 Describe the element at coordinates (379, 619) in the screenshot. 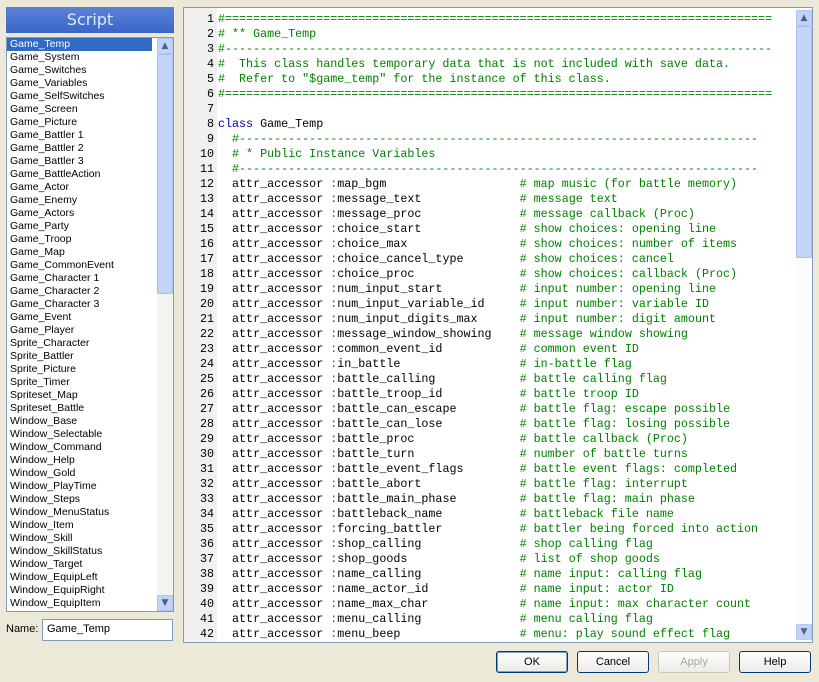

I see `code-symbol: menu_calling` at that location.